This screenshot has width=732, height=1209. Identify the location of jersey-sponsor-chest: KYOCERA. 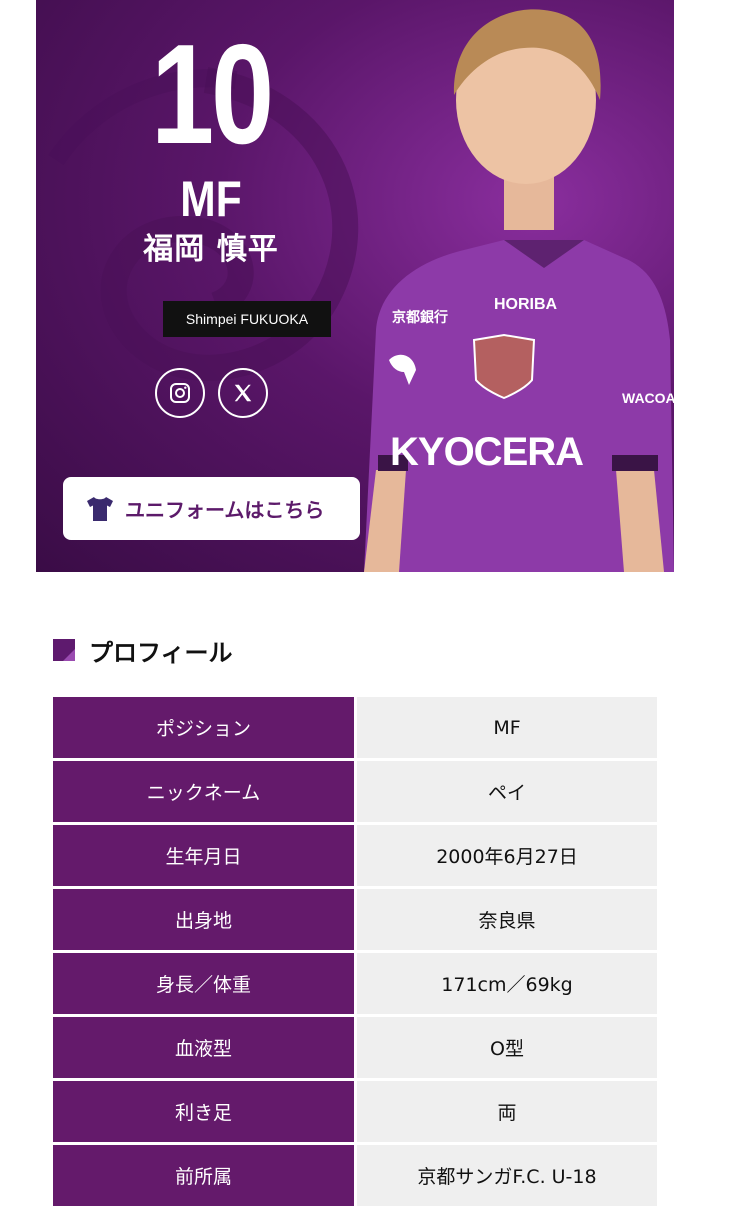
(486, 452).